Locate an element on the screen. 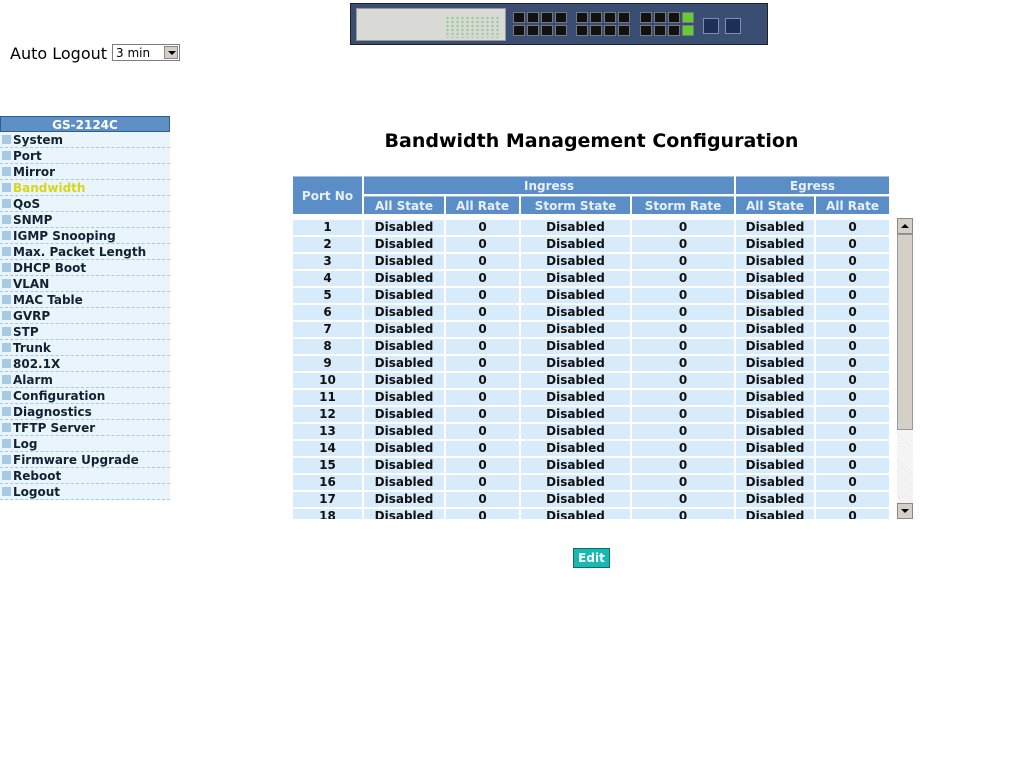 This screenshot has height=768, width=1024. sidebar-item-dhcp-boot: DHCP Boot is located at coordinates (85, 268).